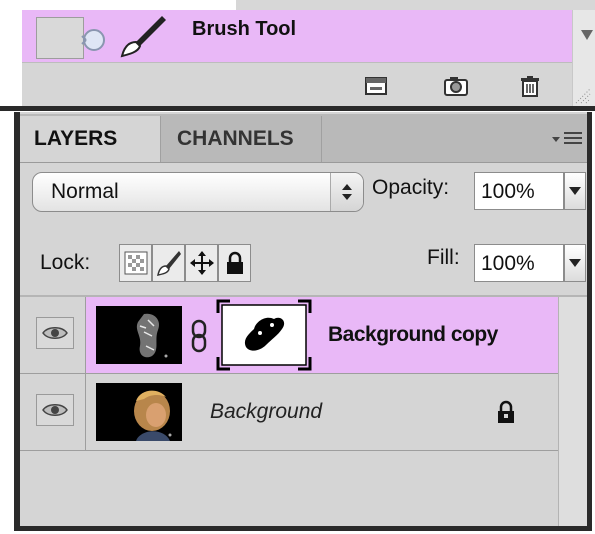 This screenshot has height=534, width=595. What do you see at coordinates (415, 5) in the screenshot?
I see `history-panel-header` at bounding box center [415, 5].